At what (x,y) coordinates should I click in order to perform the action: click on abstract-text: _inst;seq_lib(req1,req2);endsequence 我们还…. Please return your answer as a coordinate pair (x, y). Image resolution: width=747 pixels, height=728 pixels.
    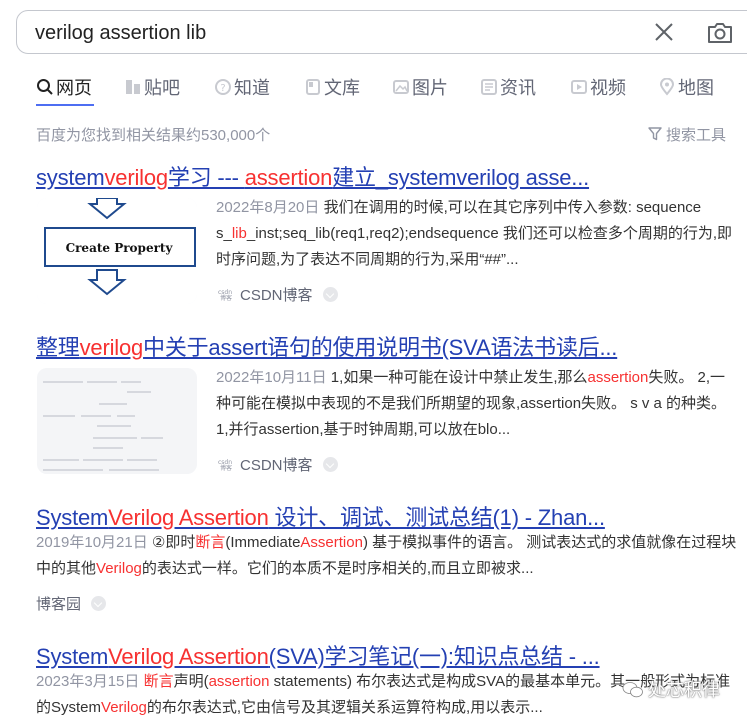
    Looking at the image, I should click on (474, 246).